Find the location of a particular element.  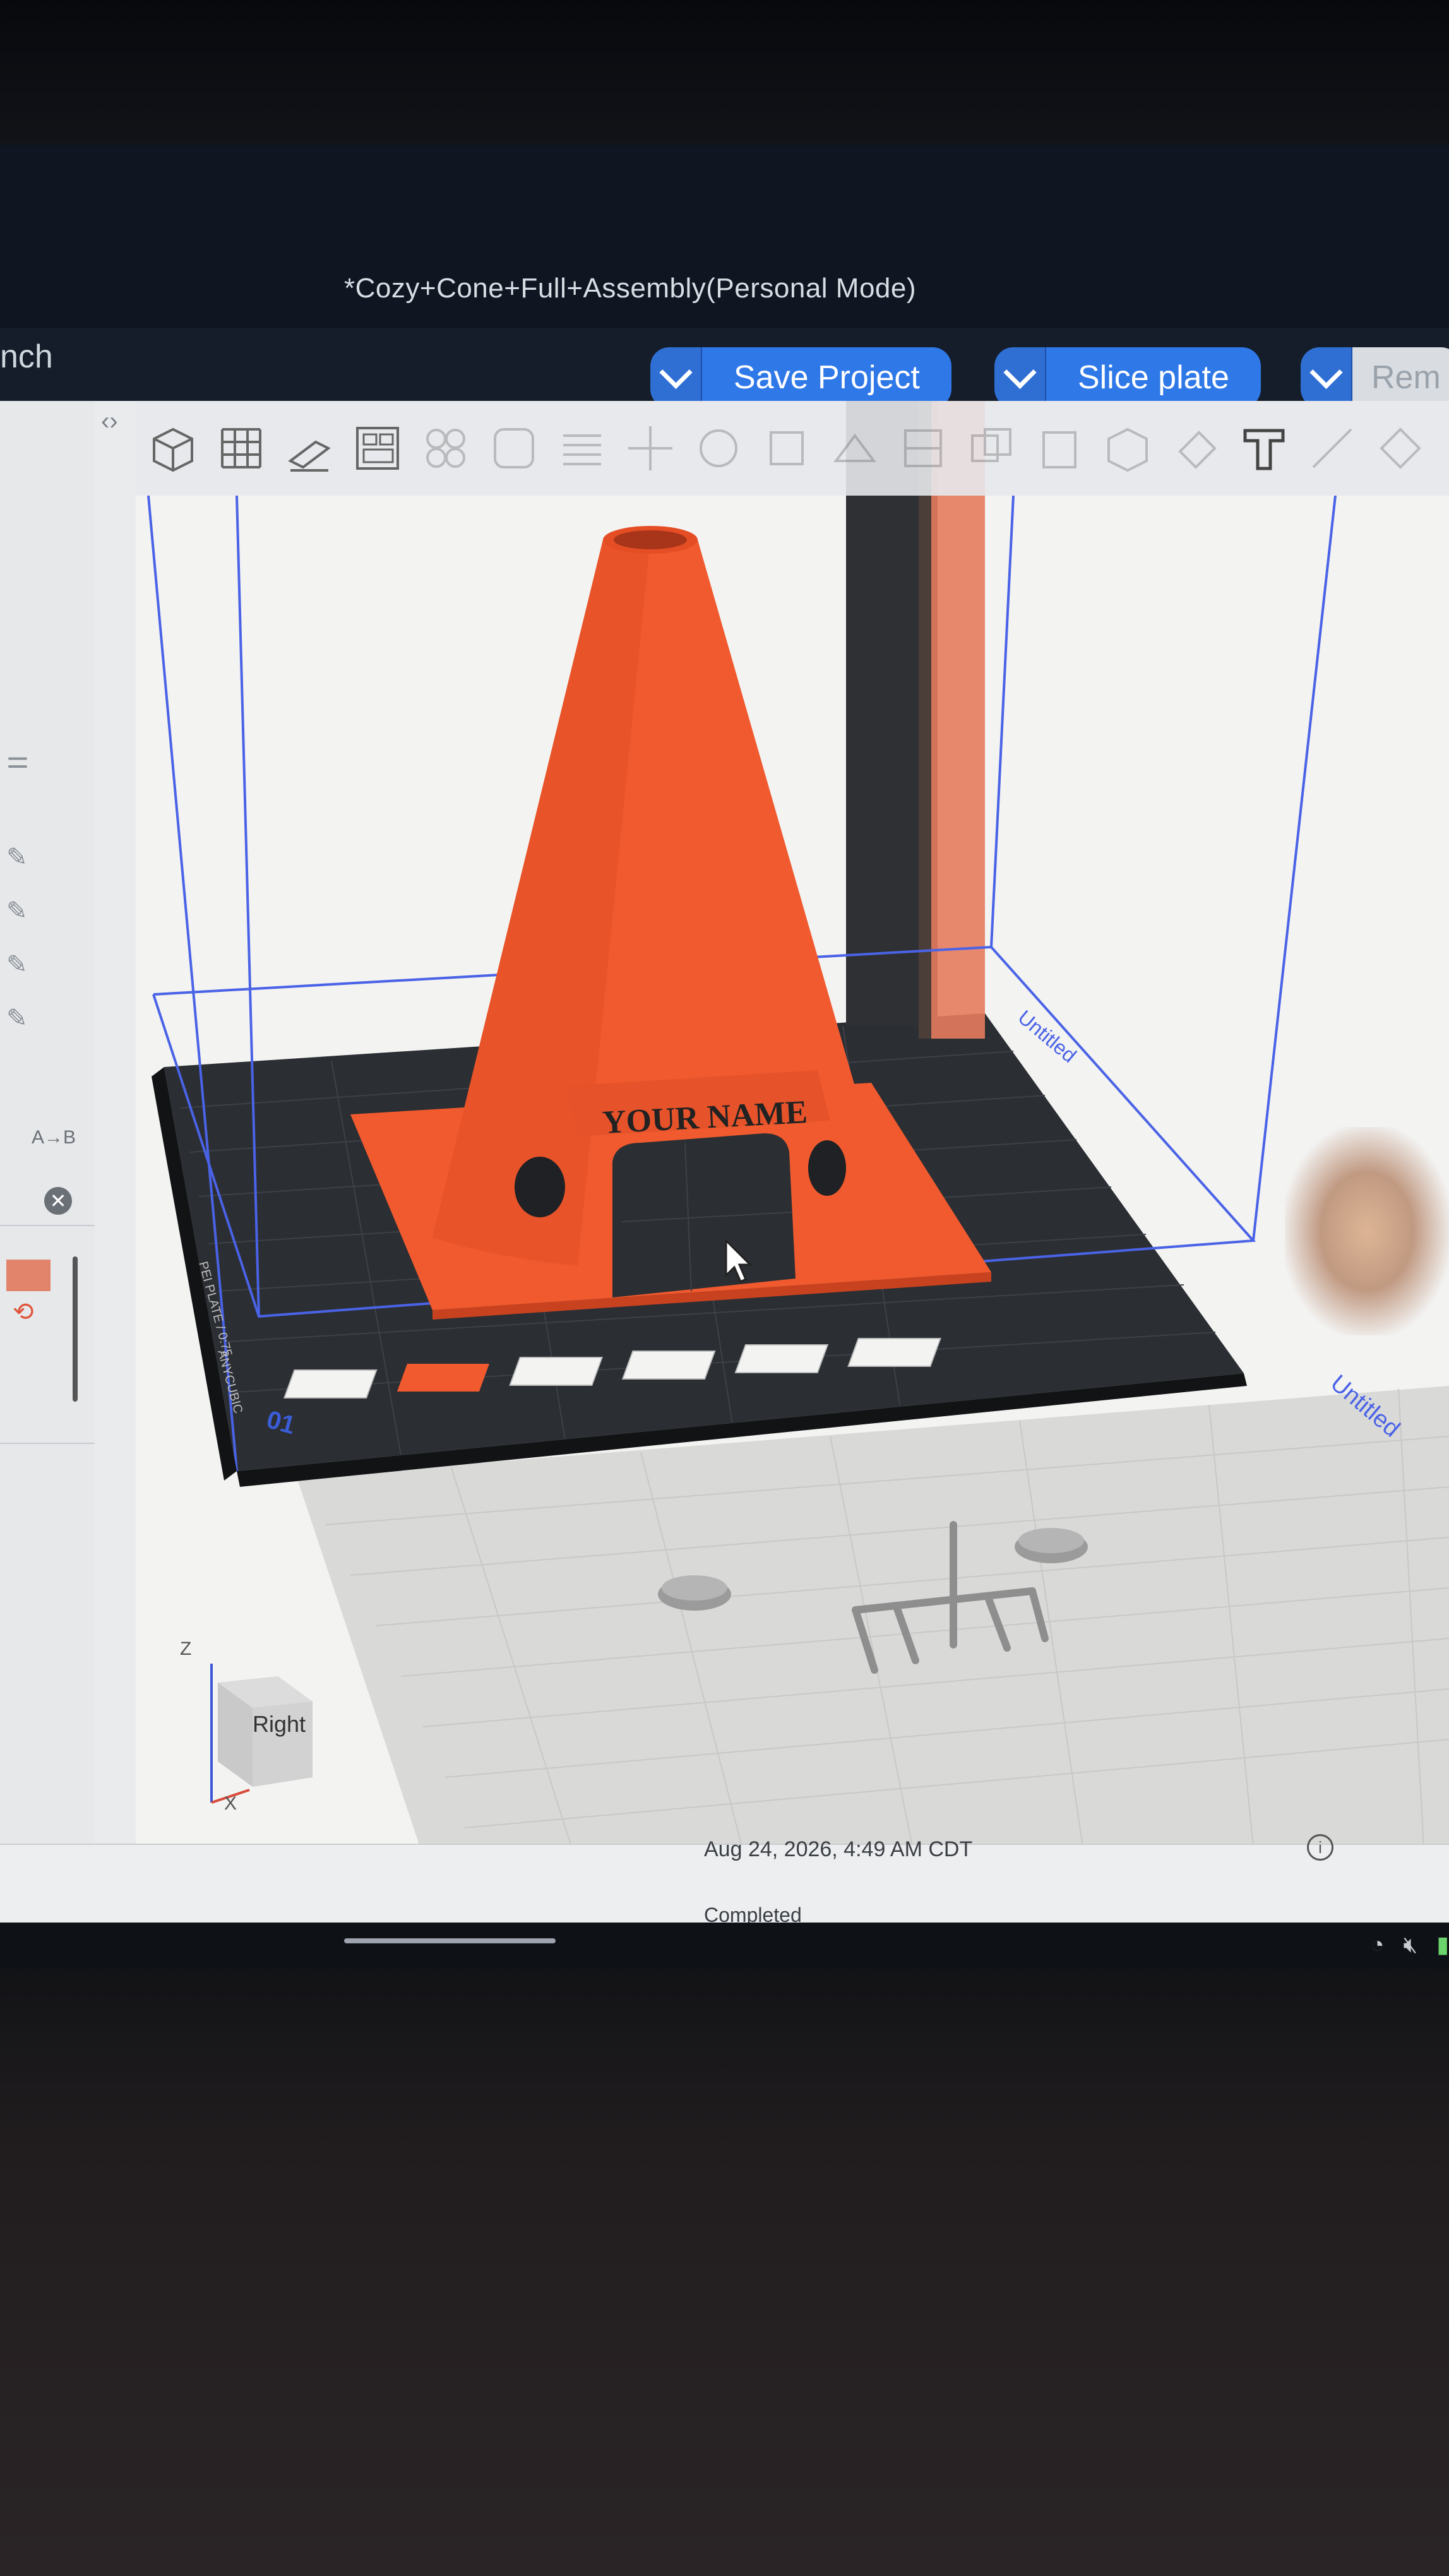

slice-plate-group: Slice plate is located at coordinates (1127, 377).